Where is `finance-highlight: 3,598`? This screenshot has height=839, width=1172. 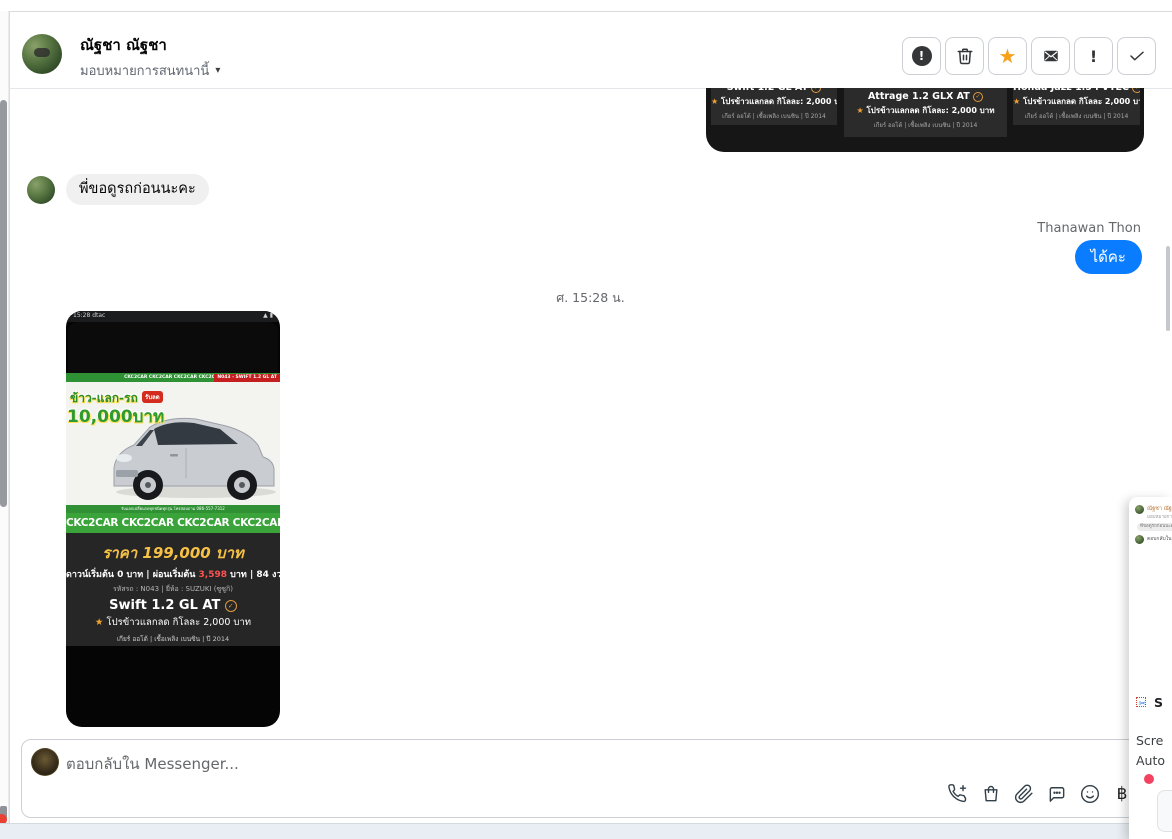 finance-highlight: 3,598 is located at coordinates (212, 575).